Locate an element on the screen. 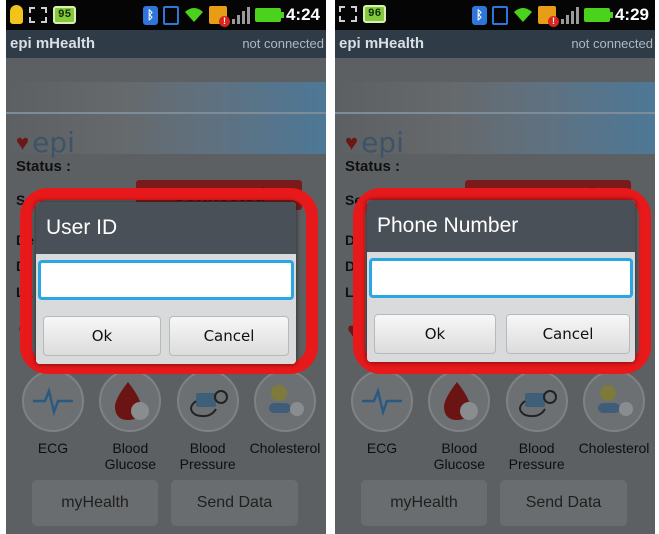  user-id-input is located at coordinates (166, 280).